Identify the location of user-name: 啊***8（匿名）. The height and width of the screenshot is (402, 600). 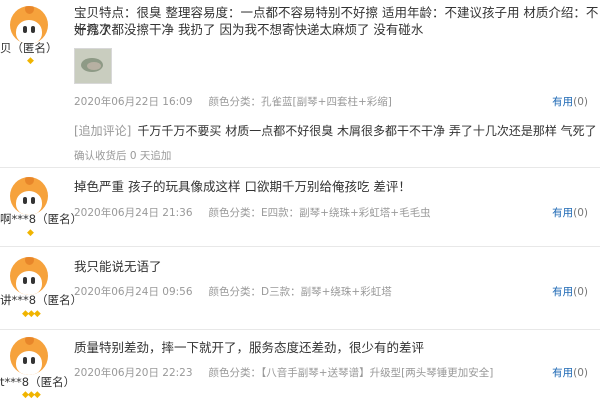
(41, 219).